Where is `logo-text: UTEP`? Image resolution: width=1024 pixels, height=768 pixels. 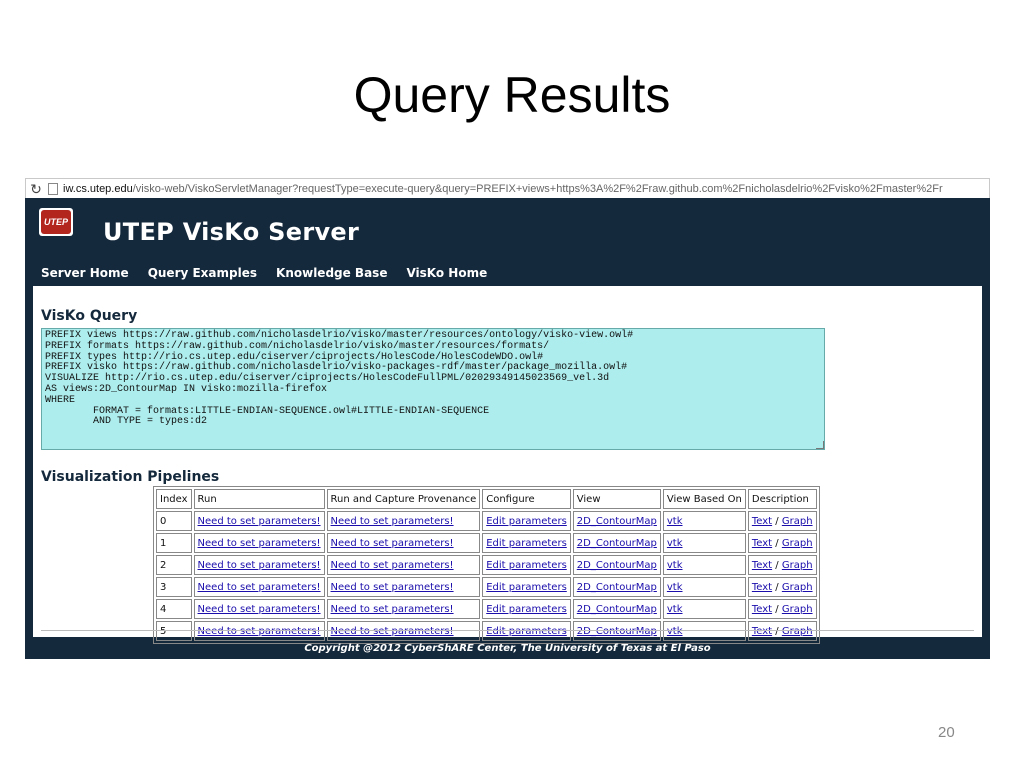 logo-text: UTEP is located at coordinates (56, 222).